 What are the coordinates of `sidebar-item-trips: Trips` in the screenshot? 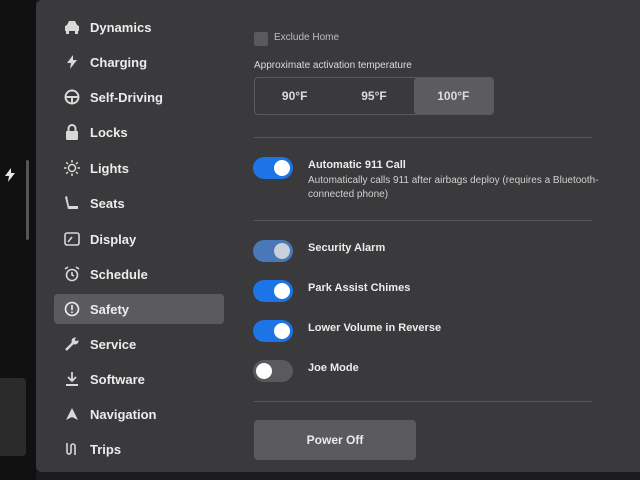 It's located at (139, 449).